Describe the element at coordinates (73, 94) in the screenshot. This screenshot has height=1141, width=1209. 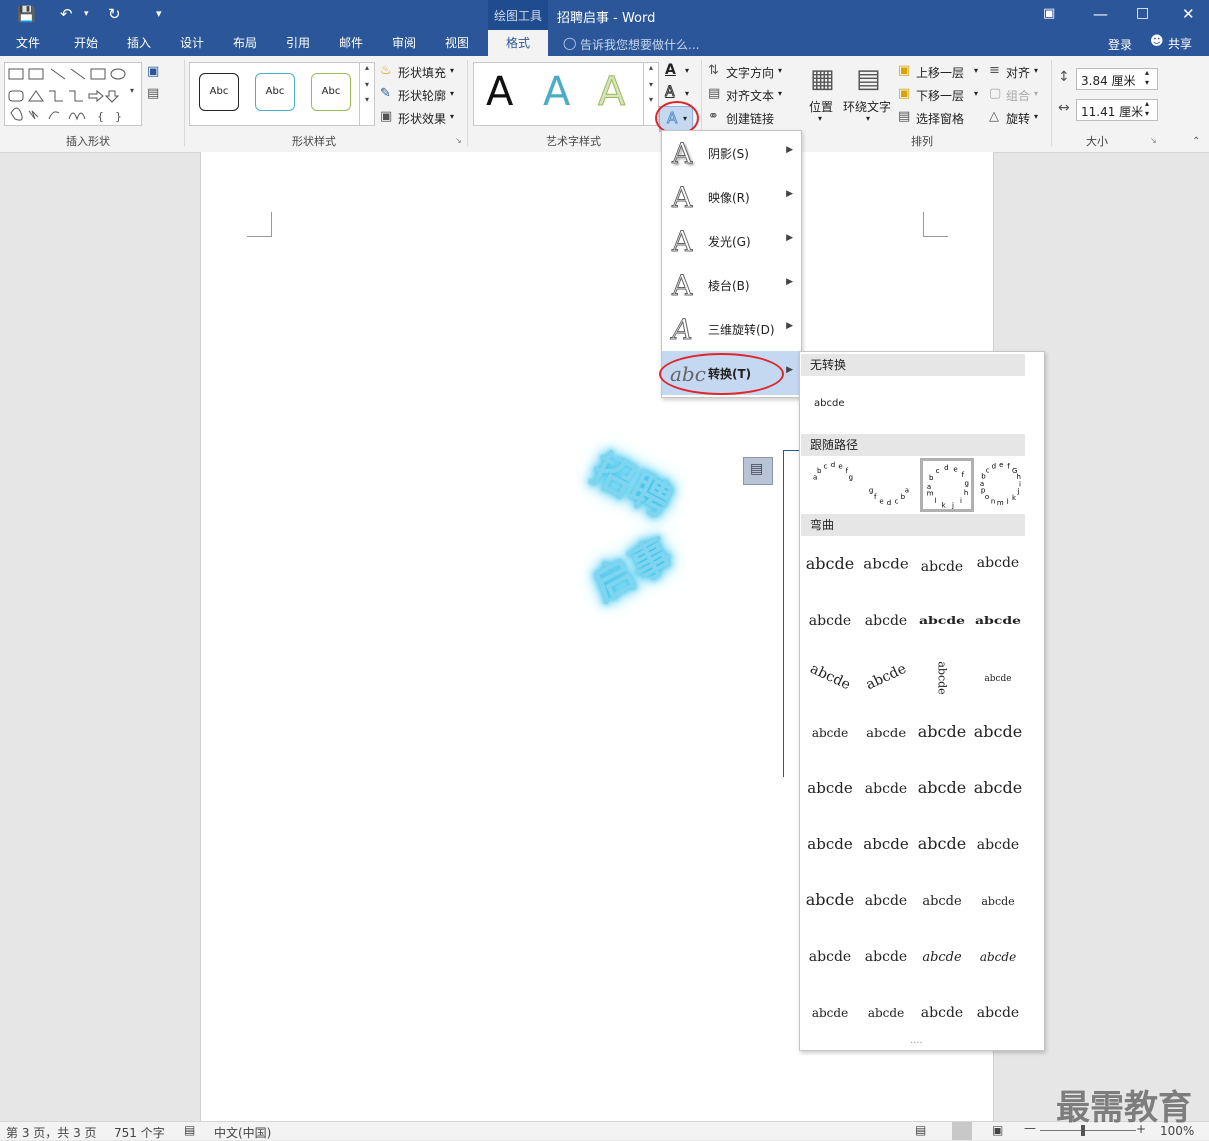
I see `shapes-gallery: {}` at that location.